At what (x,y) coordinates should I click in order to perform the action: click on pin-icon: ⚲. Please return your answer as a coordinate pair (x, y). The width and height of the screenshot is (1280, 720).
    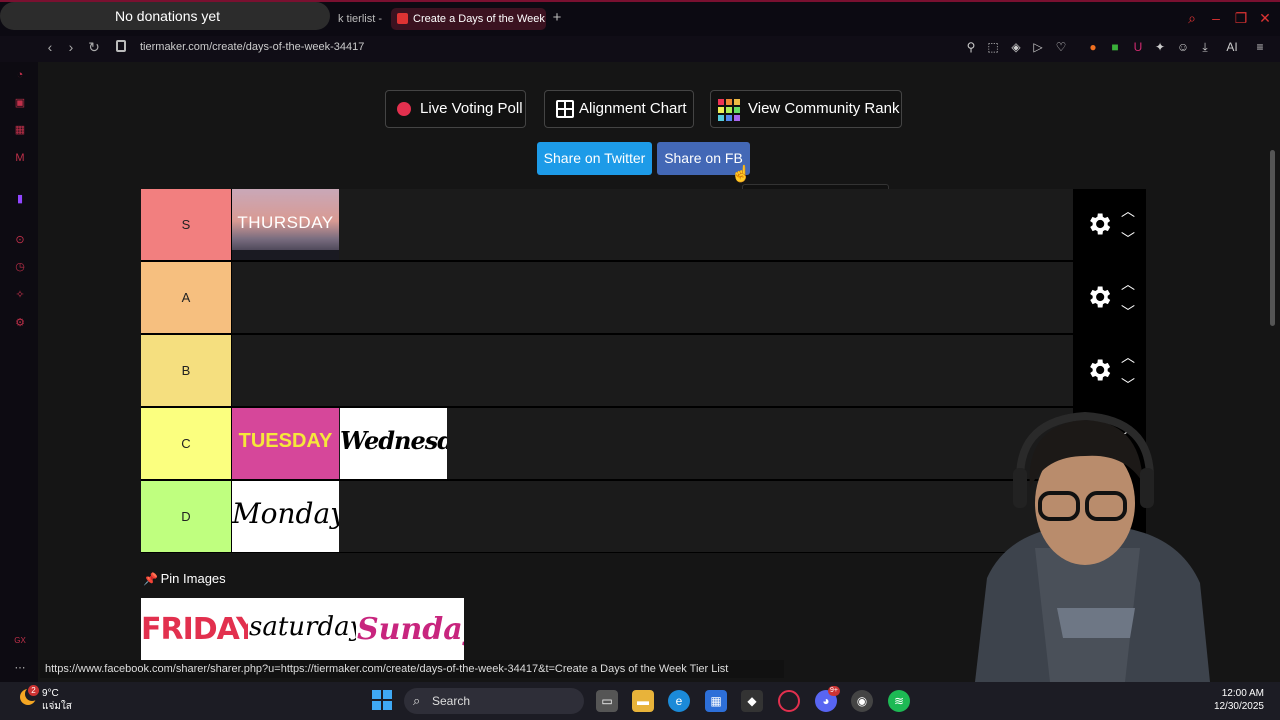
    Looking at the image, I should click on (971, 47).